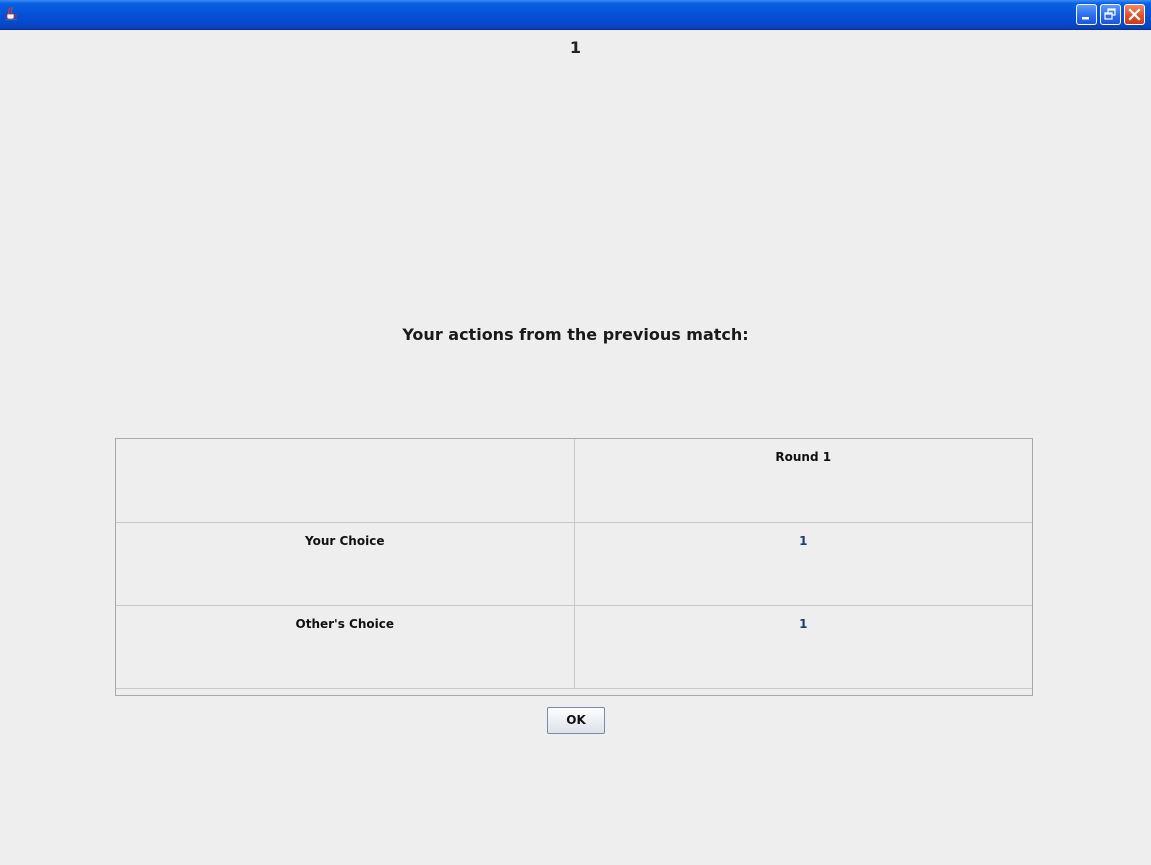 This screenshot has width=1151, height=865. I want to click on java-cup-icon, so click(11, 13).